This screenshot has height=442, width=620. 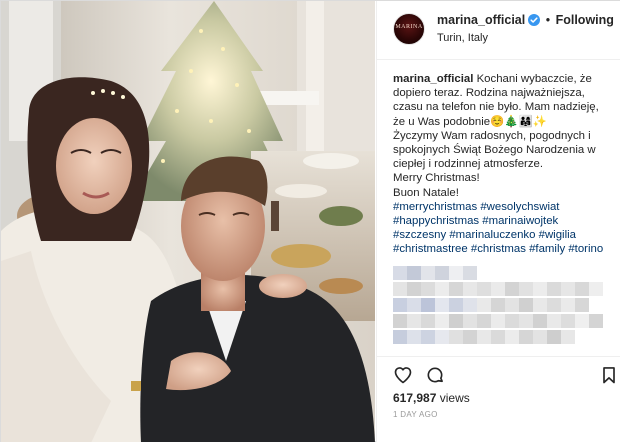 What do you see at coordinates (403, 375) in the screenshot?
I see `heart-icon` at bounding box center [403, 375].